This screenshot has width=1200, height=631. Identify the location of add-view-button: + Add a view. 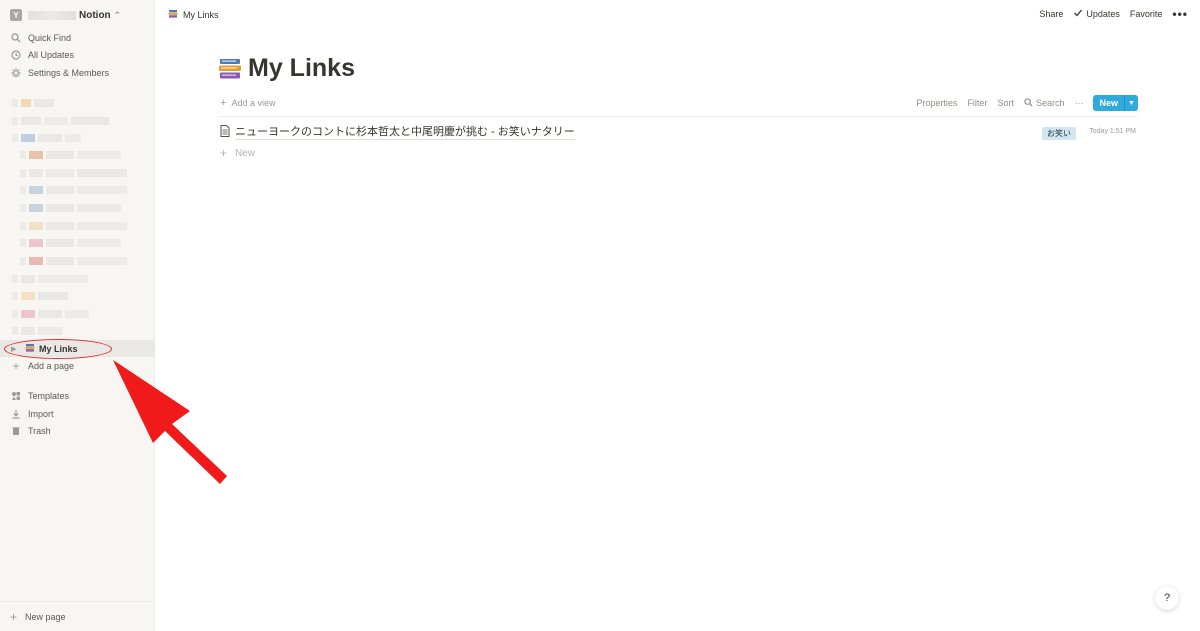
(247, 103).